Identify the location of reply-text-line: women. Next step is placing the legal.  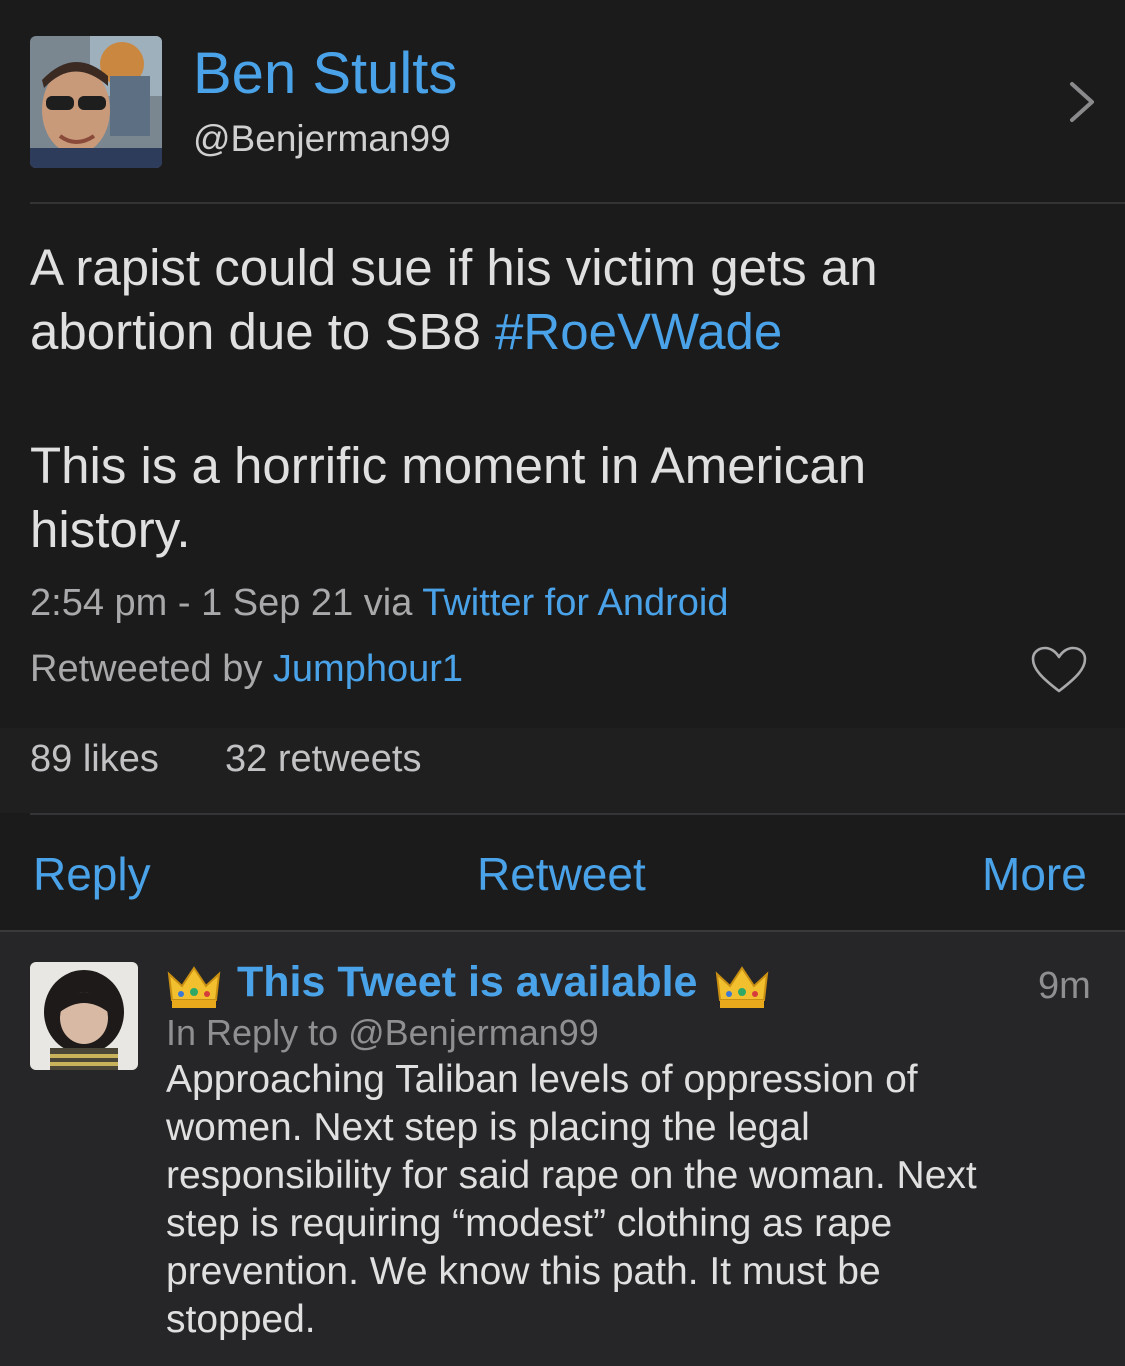
(488, 1127).